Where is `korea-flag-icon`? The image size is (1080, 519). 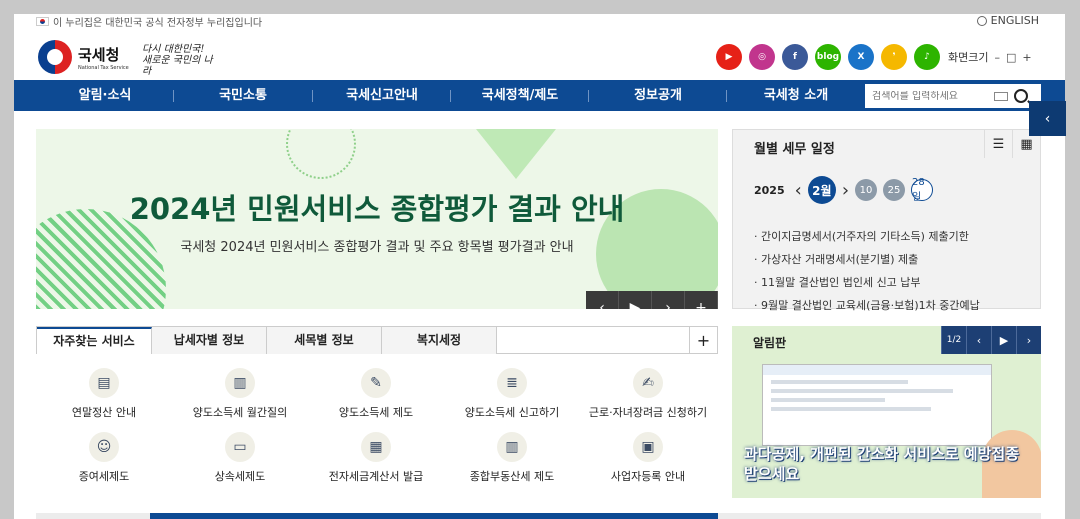
korea-flag-icon is located at coordinates (42, 21).